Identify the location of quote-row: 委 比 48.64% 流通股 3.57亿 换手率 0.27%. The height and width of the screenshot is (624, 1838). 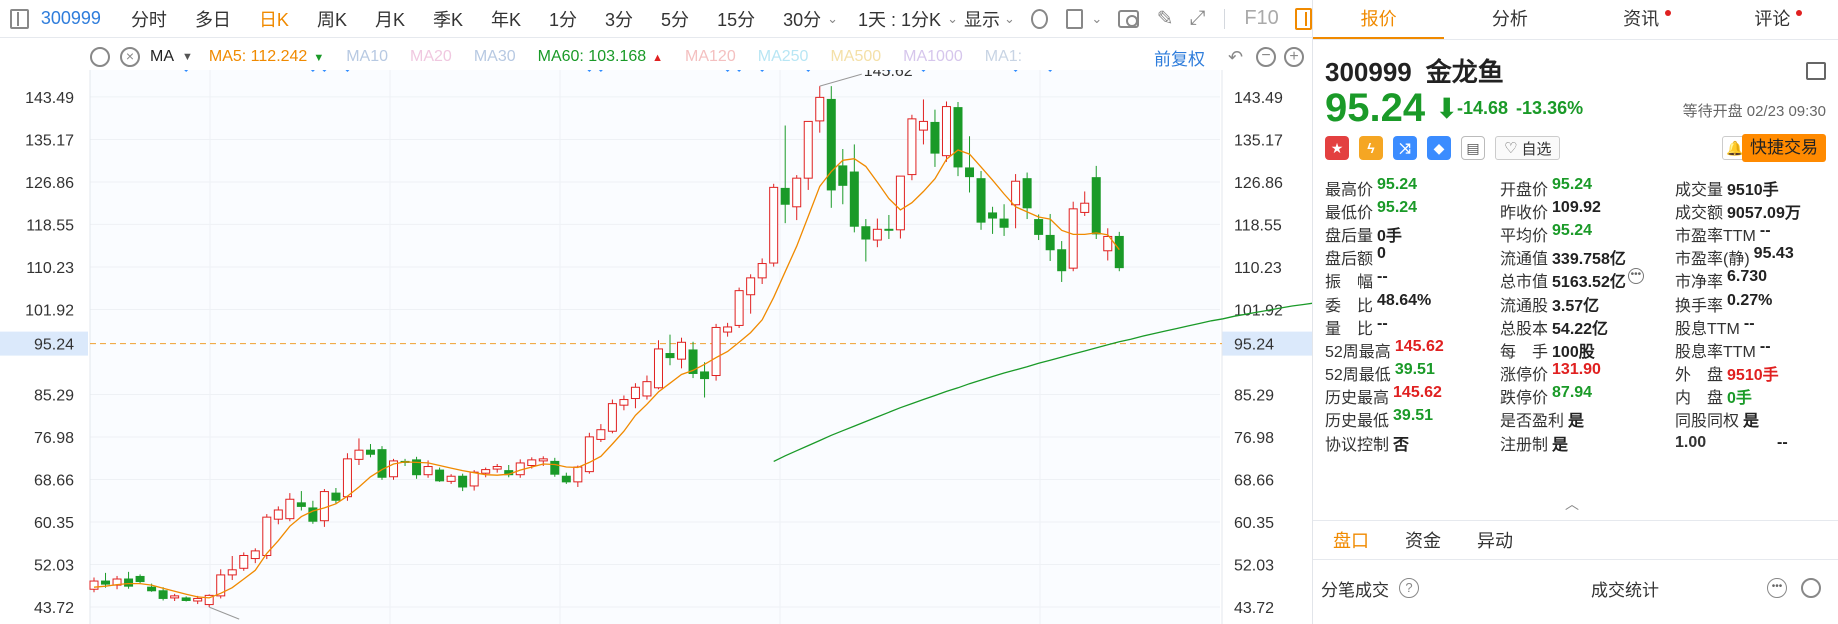
(1578, 303).